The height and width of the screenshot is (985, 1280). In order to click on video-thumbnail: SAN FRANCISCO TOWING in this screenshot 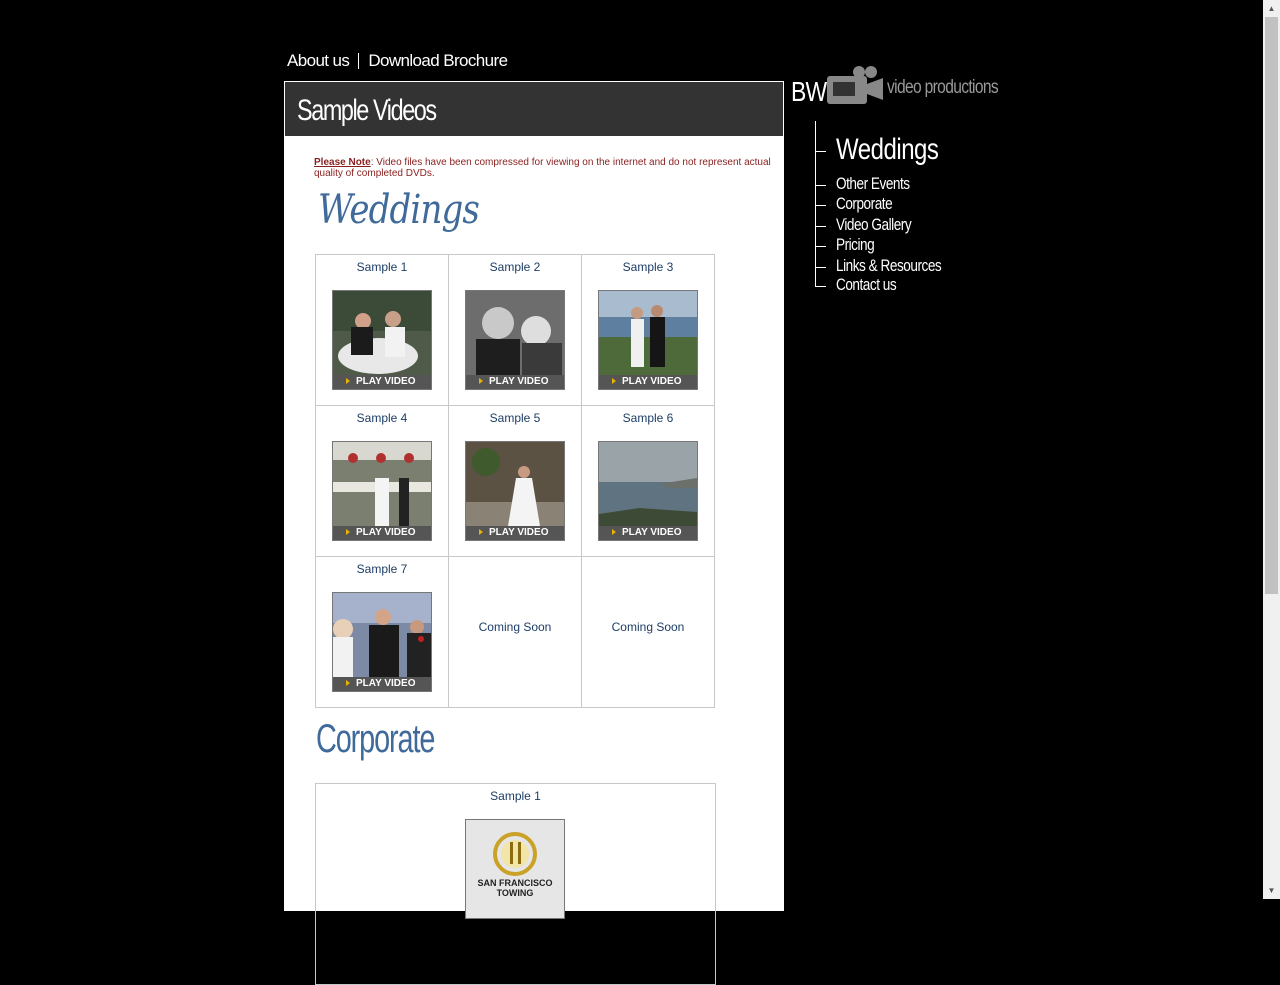, I will do `click(515, 869)`.